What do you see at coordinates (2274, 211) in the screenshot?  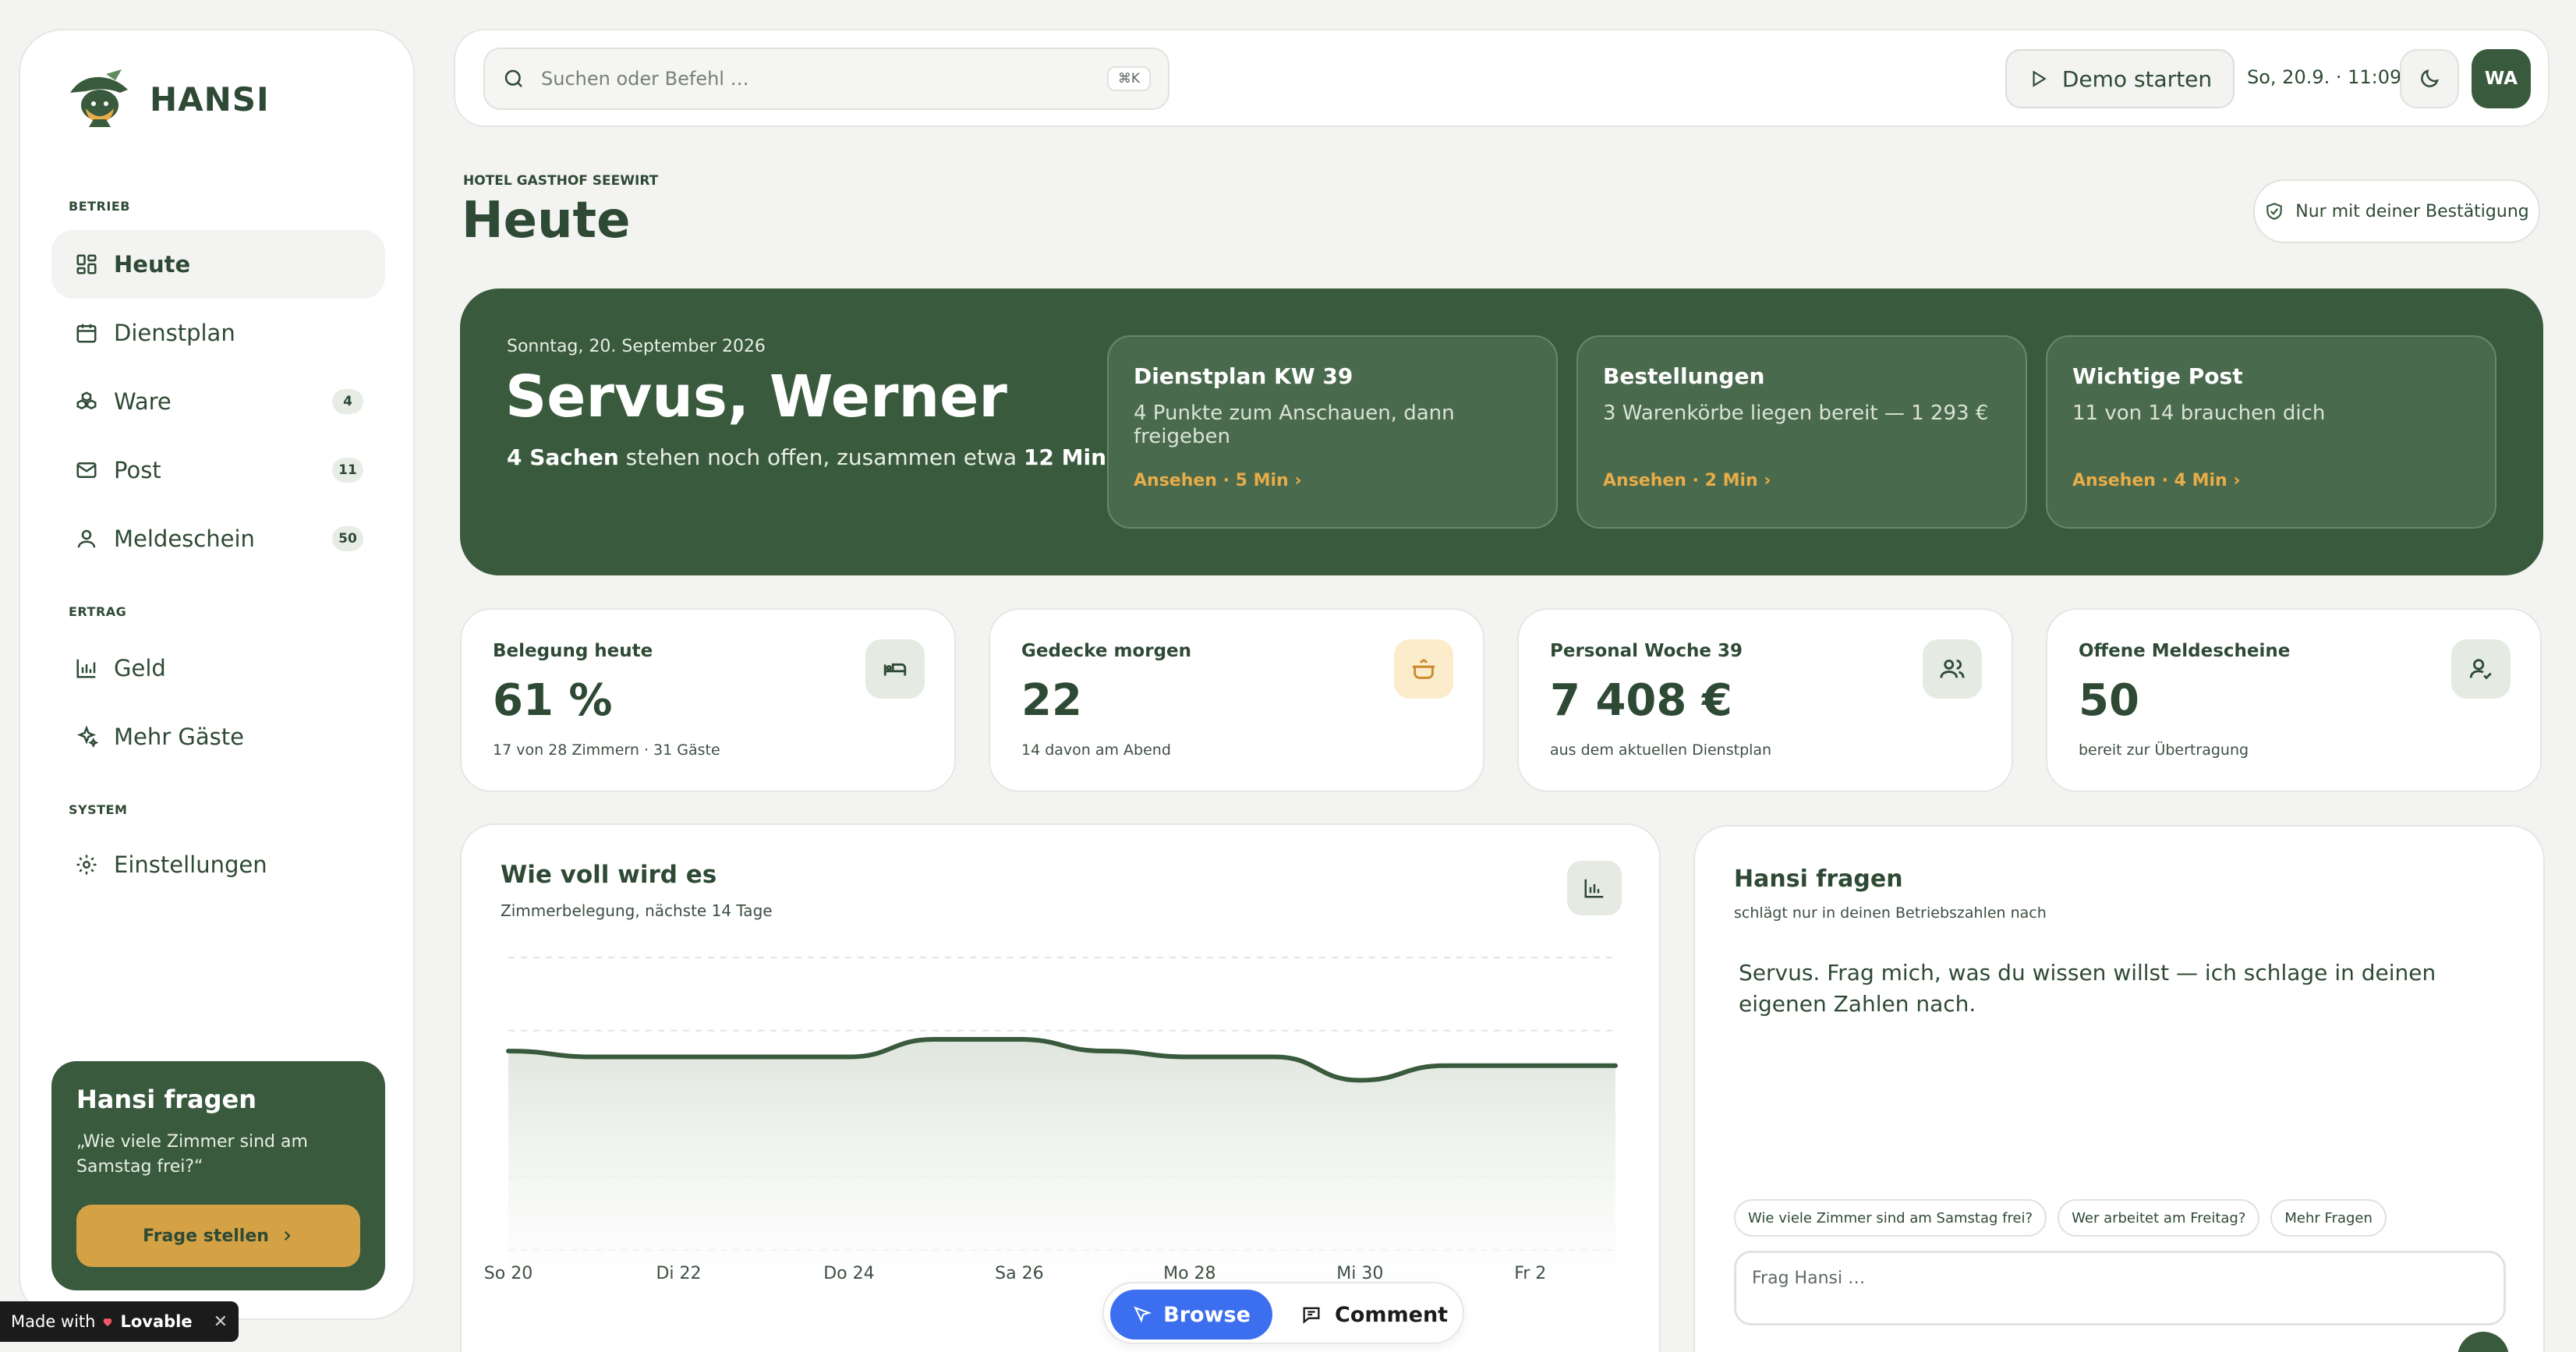 I see `shield-check-icon` at bounding box center [2274, 211].